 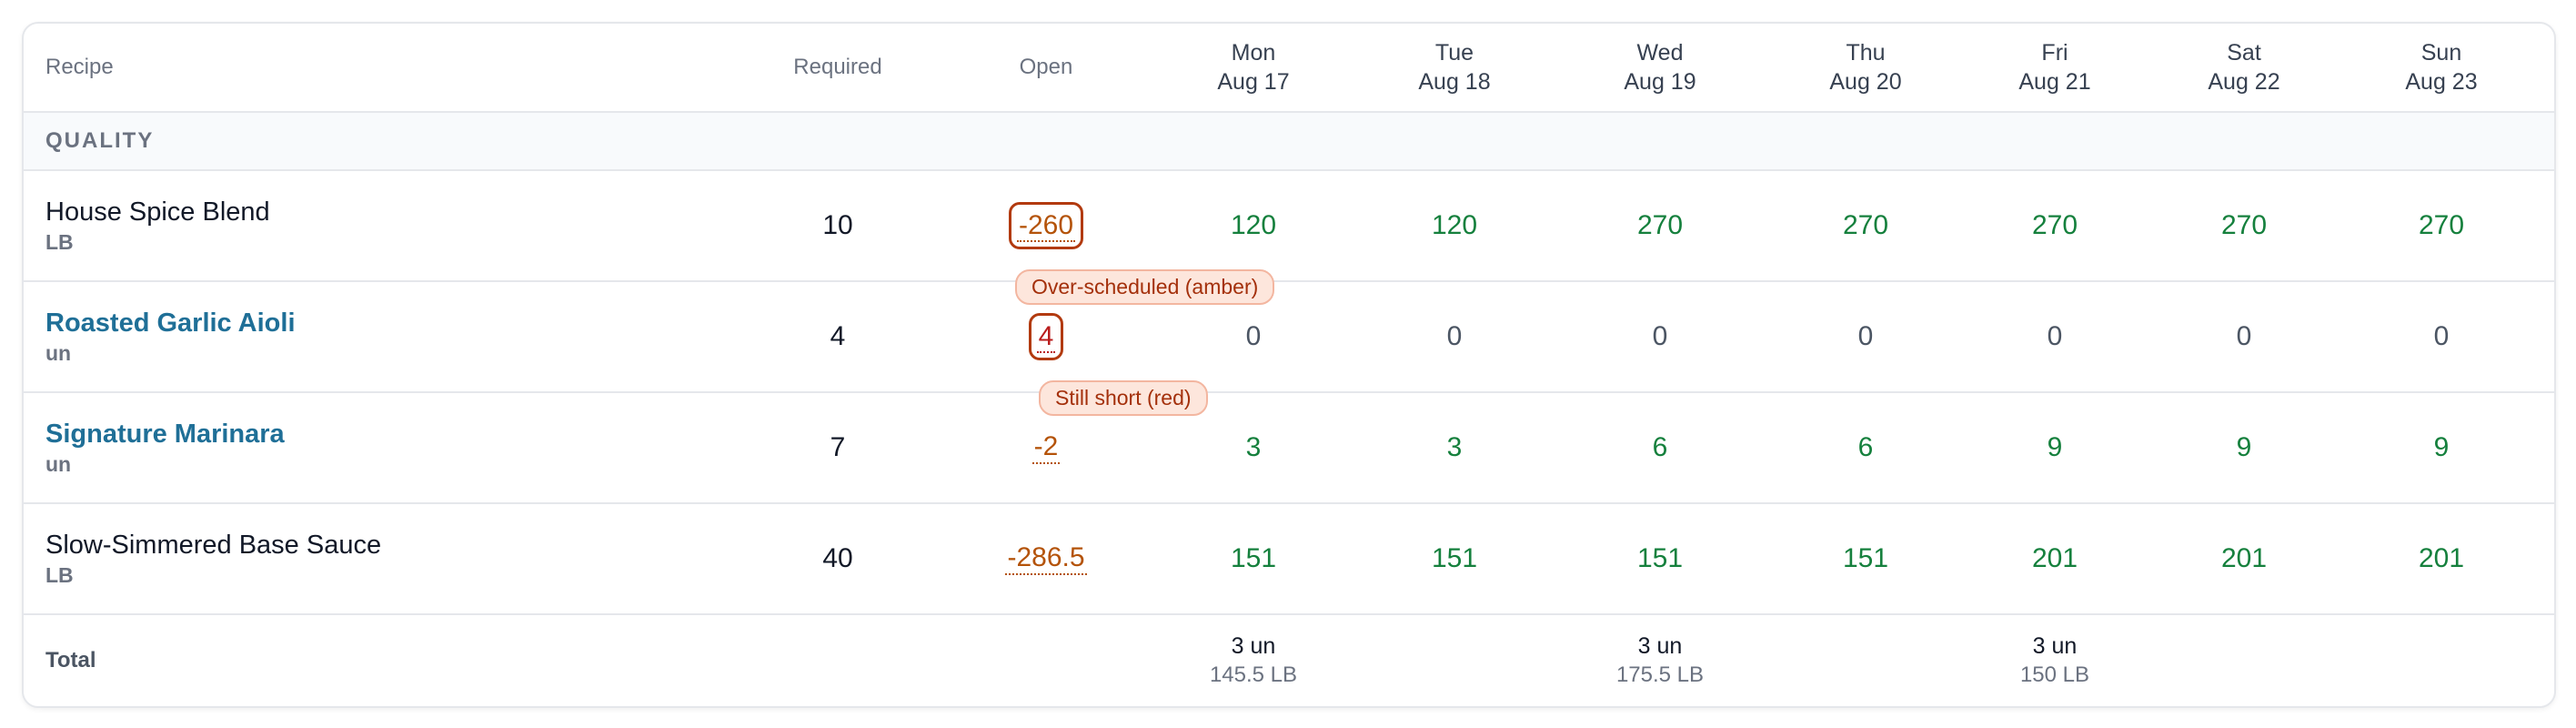 I want to click on day-value: 120, so click(x=1253, y=225).